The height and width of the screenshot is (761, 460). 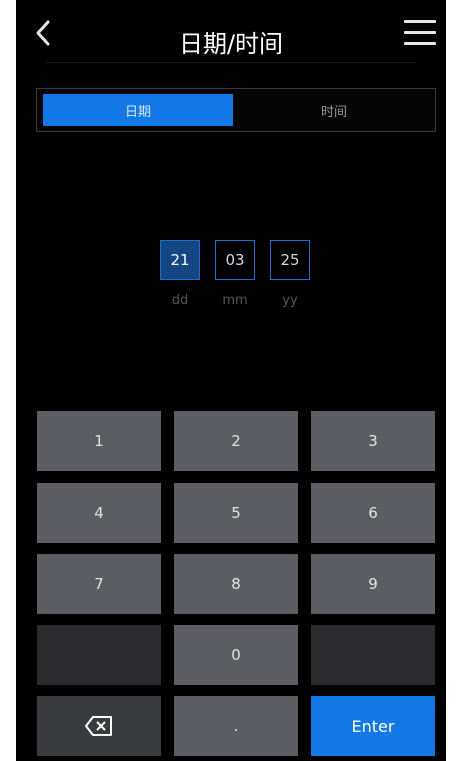 What do you see at coordinates (373, 441) in the screenshot?
I see `key-3: 3` at bounding box center [373, 441].